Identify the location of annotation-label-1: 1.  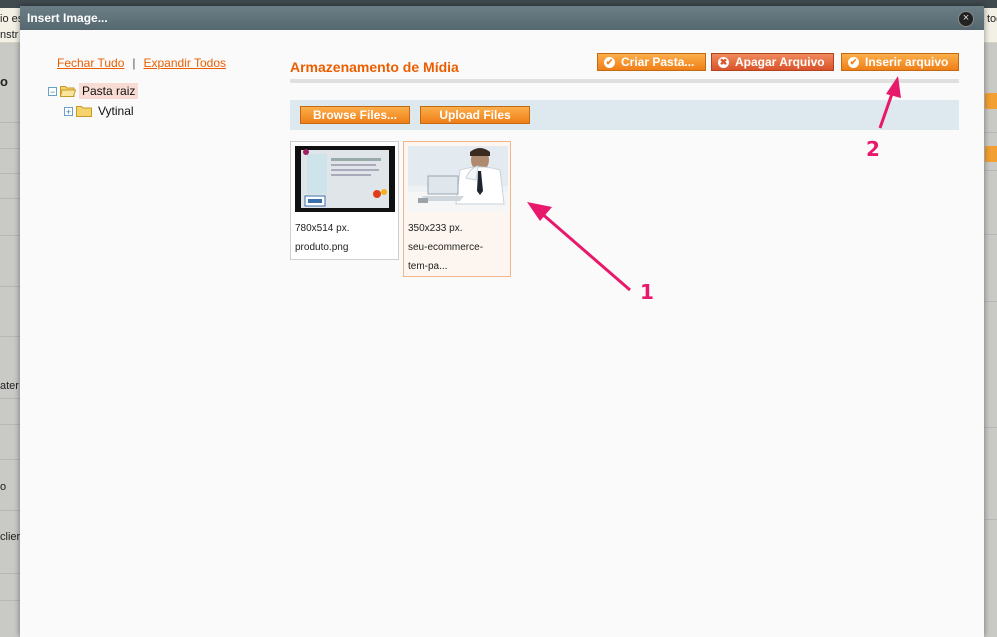
(647, 292).